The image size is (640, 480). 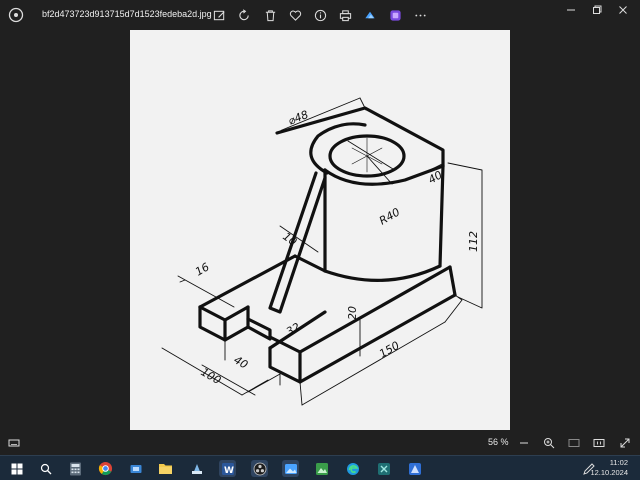 I want to click on word-icon: W, so click(x=227, y=468).